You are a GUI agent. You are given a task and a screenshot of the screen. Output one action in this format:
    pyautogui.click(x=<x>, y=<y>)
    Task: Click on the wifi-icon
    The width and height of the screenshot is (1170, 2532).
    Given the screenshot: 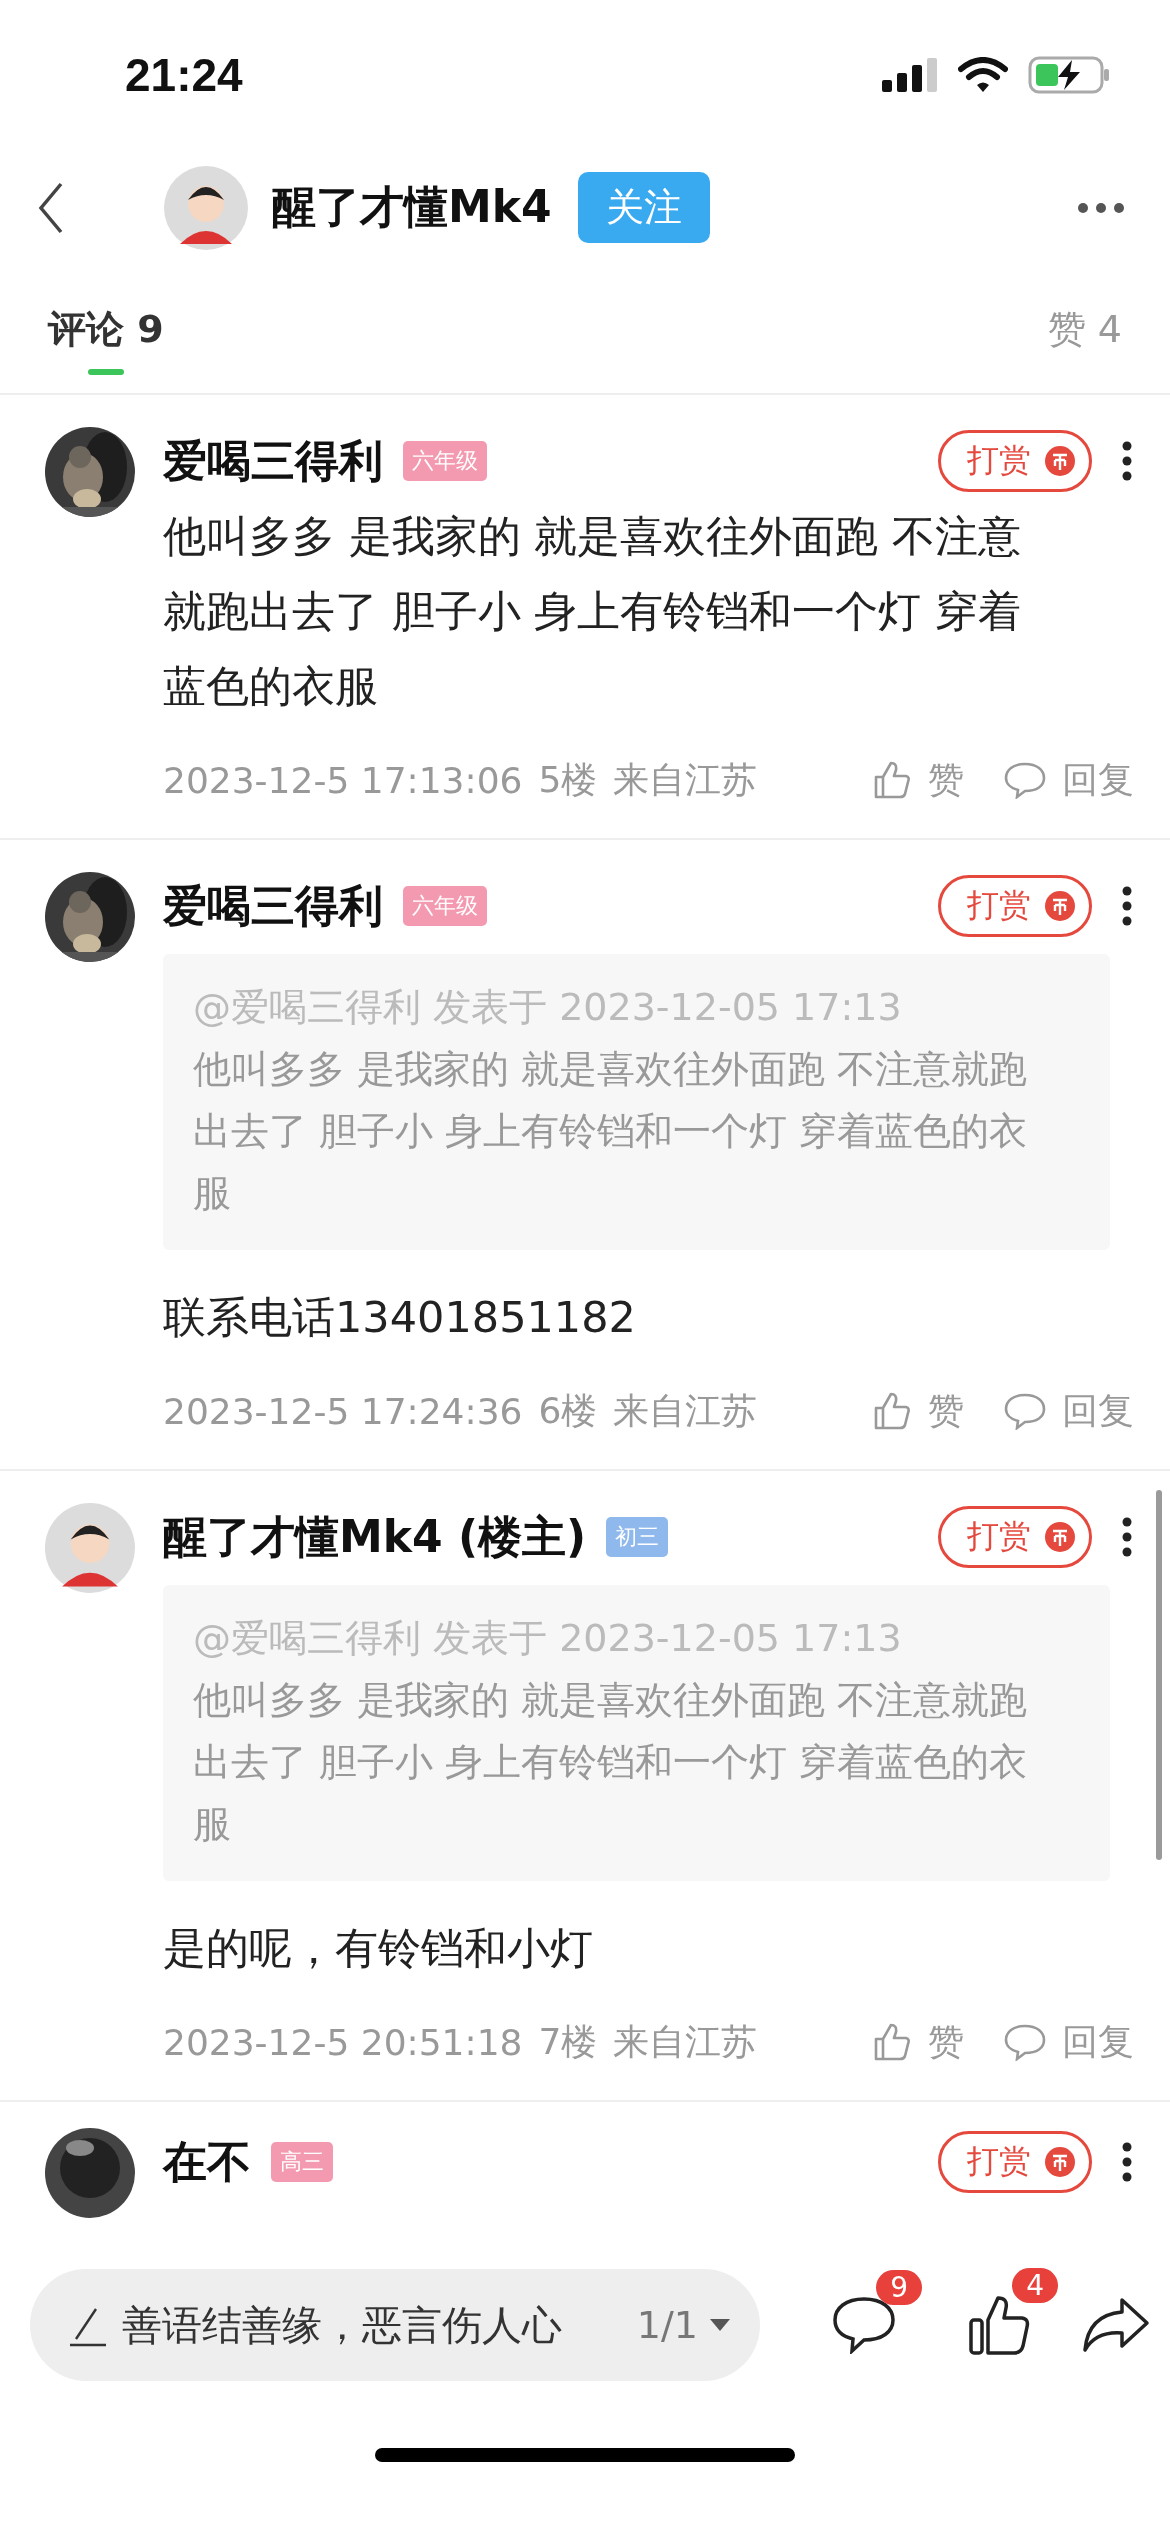 What is the action you would take?
    pyautogui.click(x=983, y=75)
    